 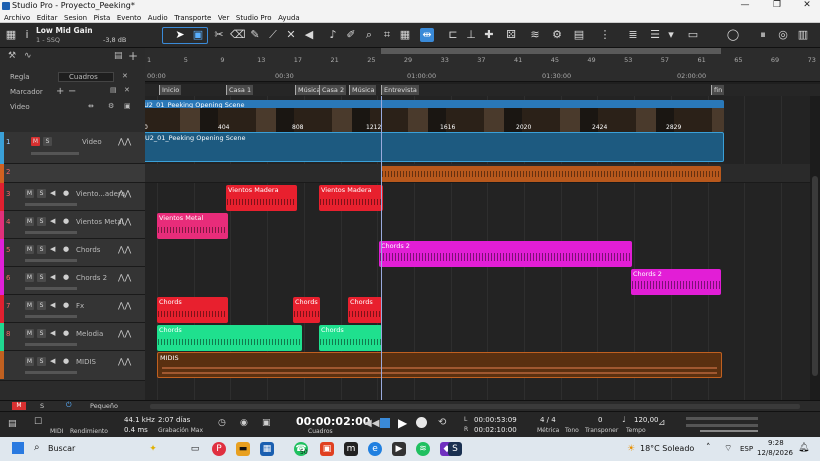 What do you see at coordinates (86, 77) in the screenshot?
I see `ruler-format-select: Cuadros` at bounding box center [86, 77].